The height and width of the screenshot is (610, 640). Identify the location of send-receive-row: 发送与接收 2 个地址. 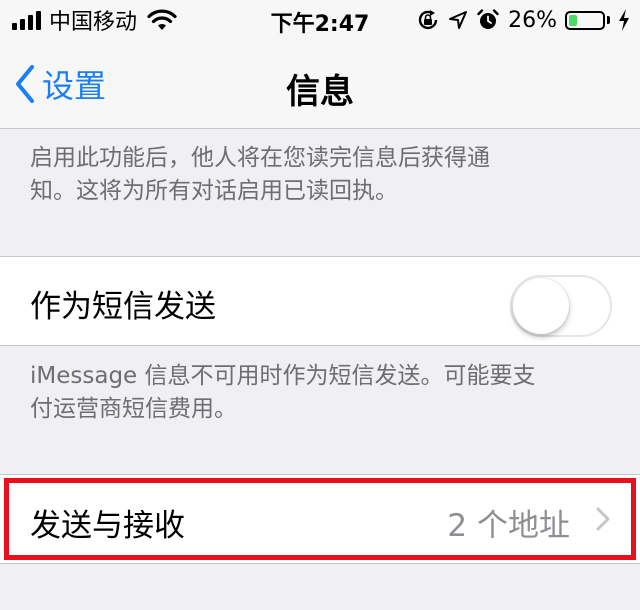
(320, 519).